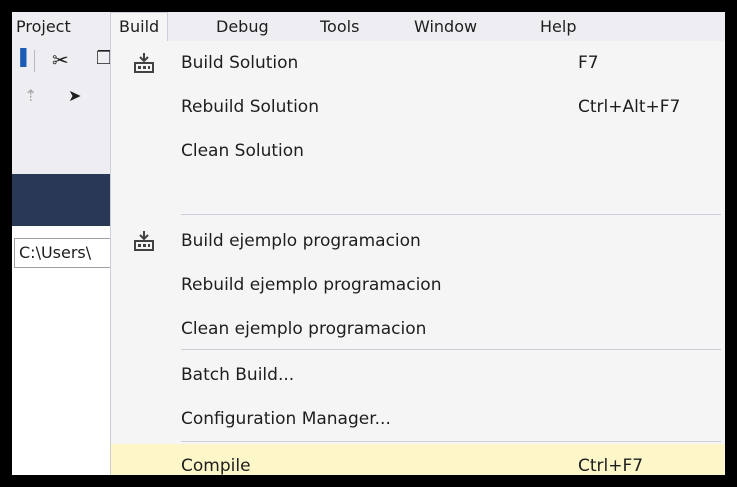 The height and width of the screenshot is (487, 737). I want to click on menu-debug: Debug, so click(242, 27).